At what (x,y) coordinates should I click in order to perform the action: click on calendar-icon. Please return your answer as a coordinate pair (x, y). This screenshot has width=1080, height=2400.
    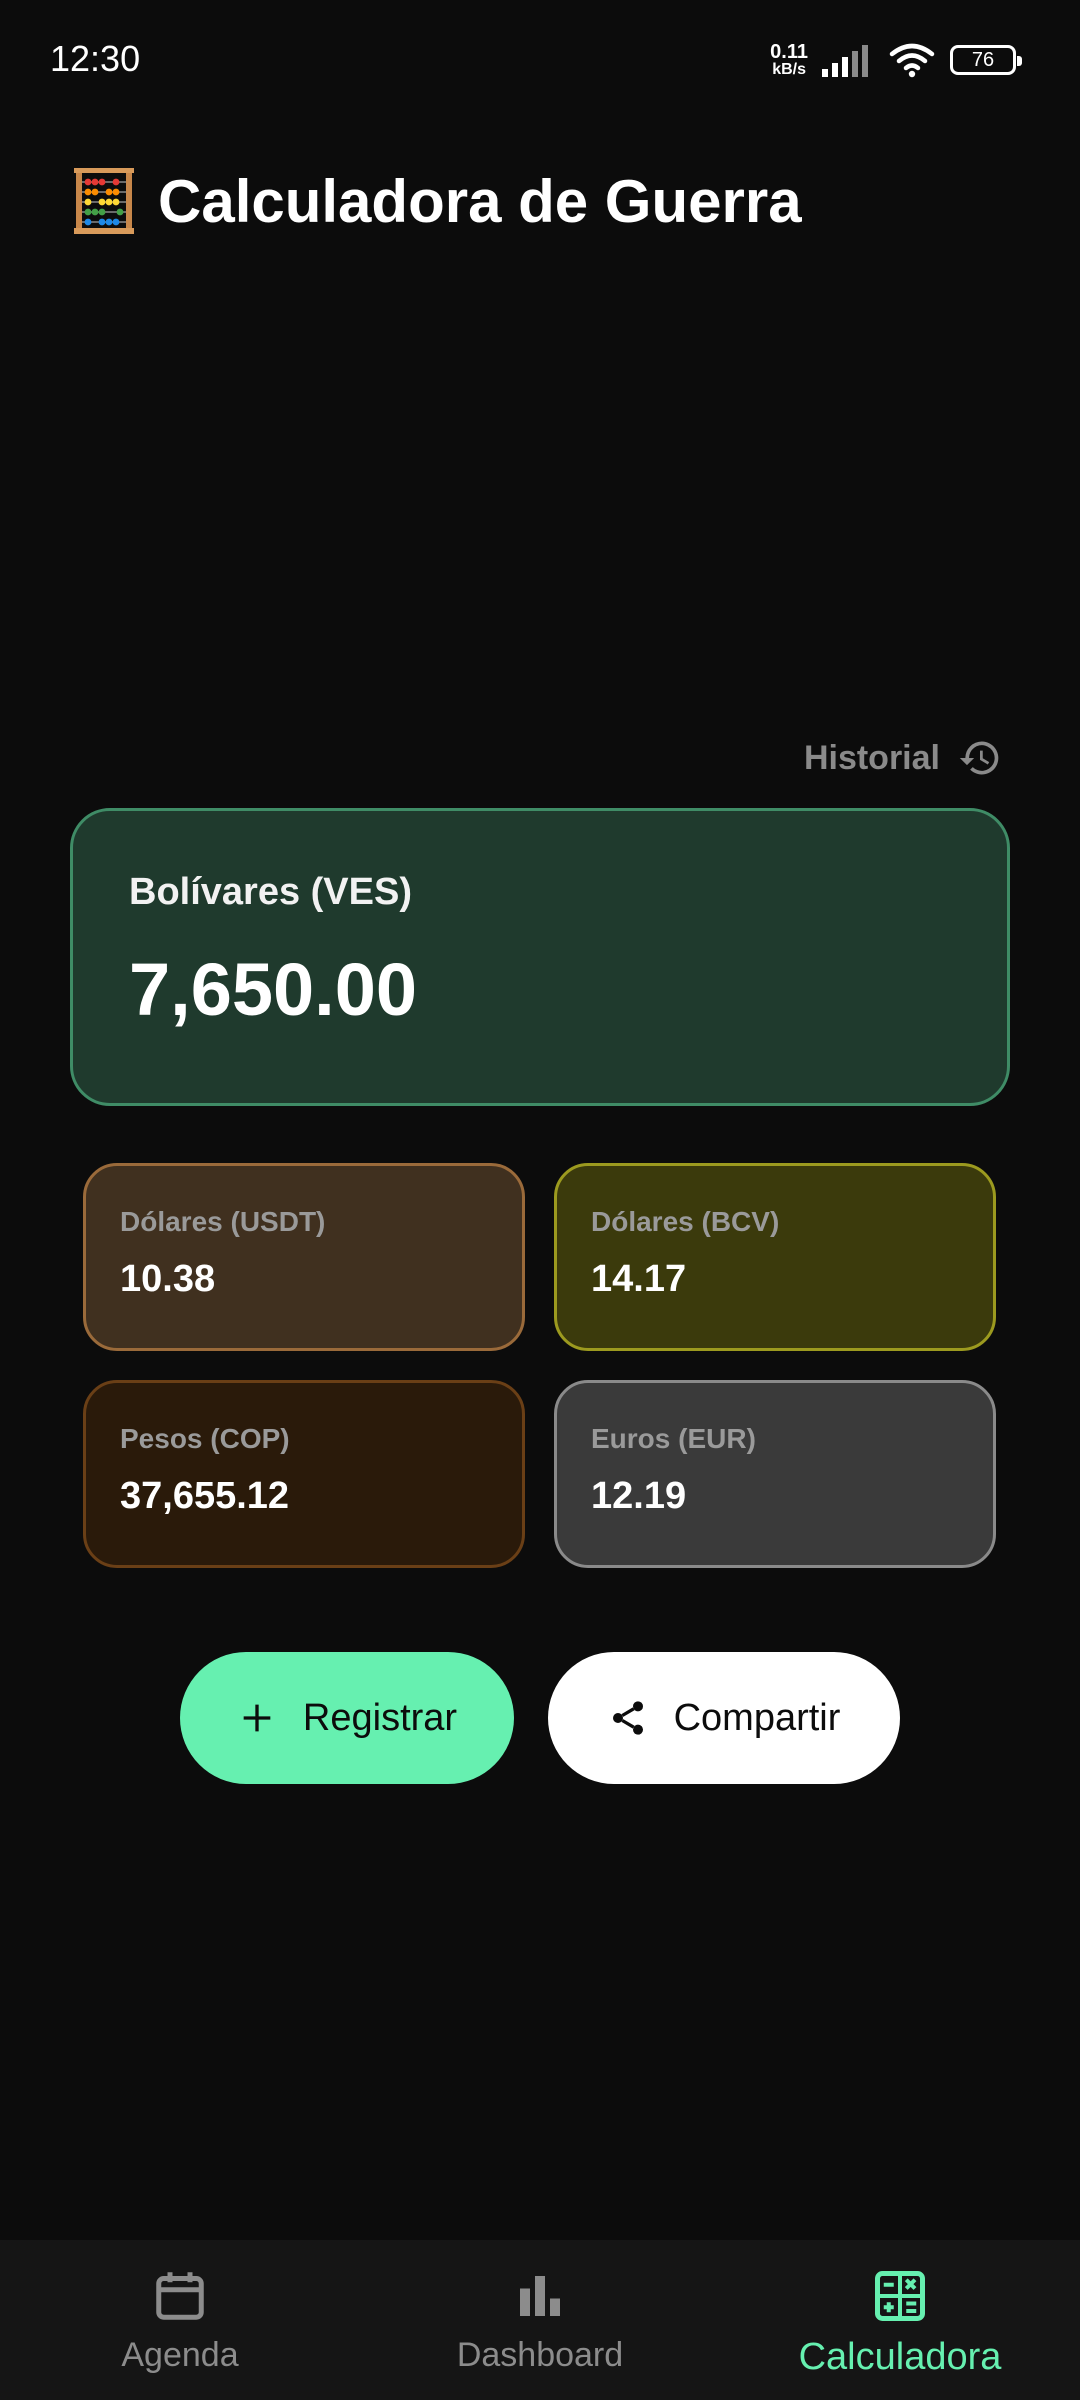
    Looking at the image, I should click on (180, 2296).